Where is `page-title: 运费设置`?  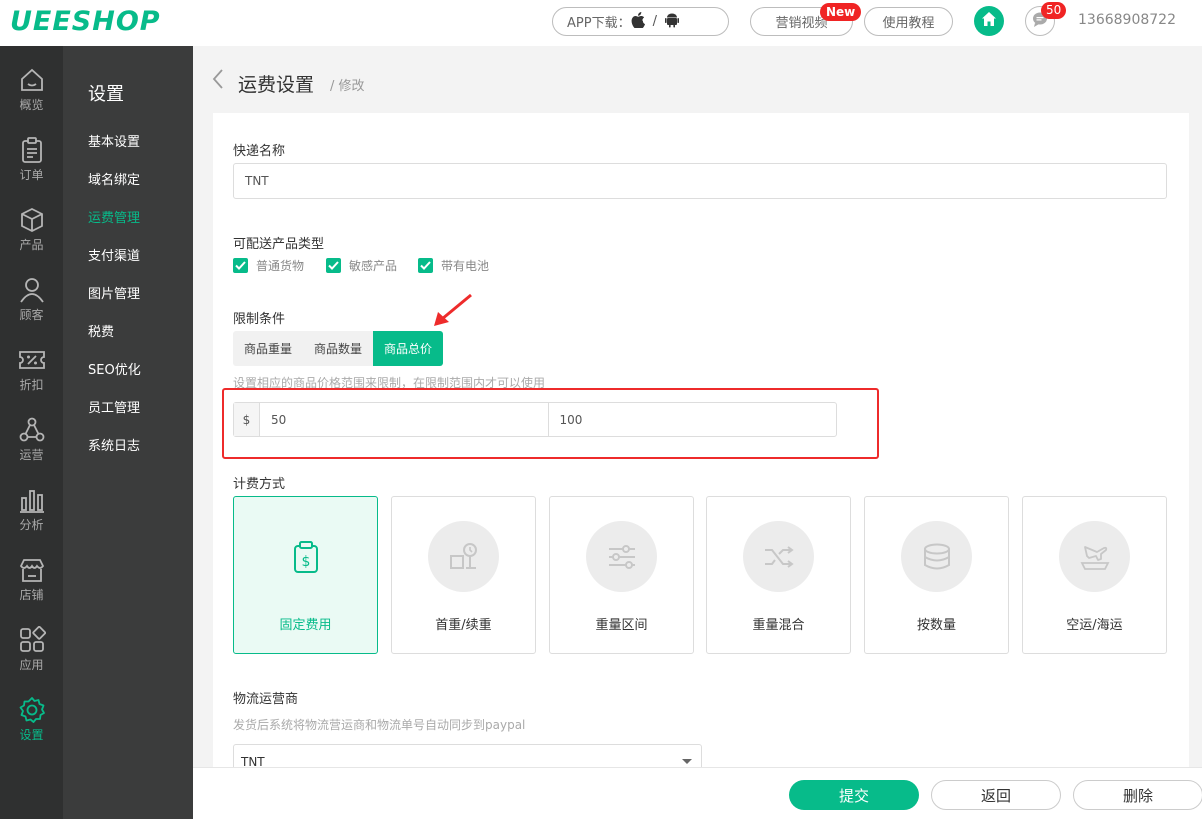 page-title: 运费设置 is located at coordinates (276, 85).